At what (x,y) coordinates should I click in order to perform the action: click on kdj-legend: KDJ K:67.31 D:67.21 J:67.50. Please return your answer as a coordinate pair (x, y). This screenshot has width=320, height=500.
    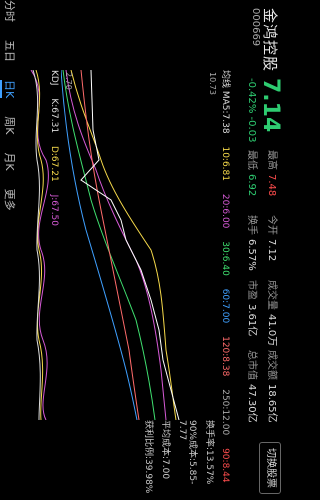
    Looking at the image, I should click on (54, 153).